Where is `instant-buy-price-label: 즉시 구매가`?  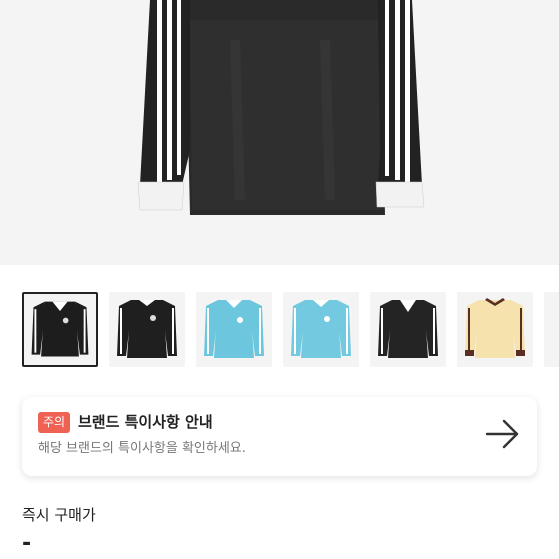
instant-buy-price-label: 즉시 구매가 is located at coordinates (59, 515).